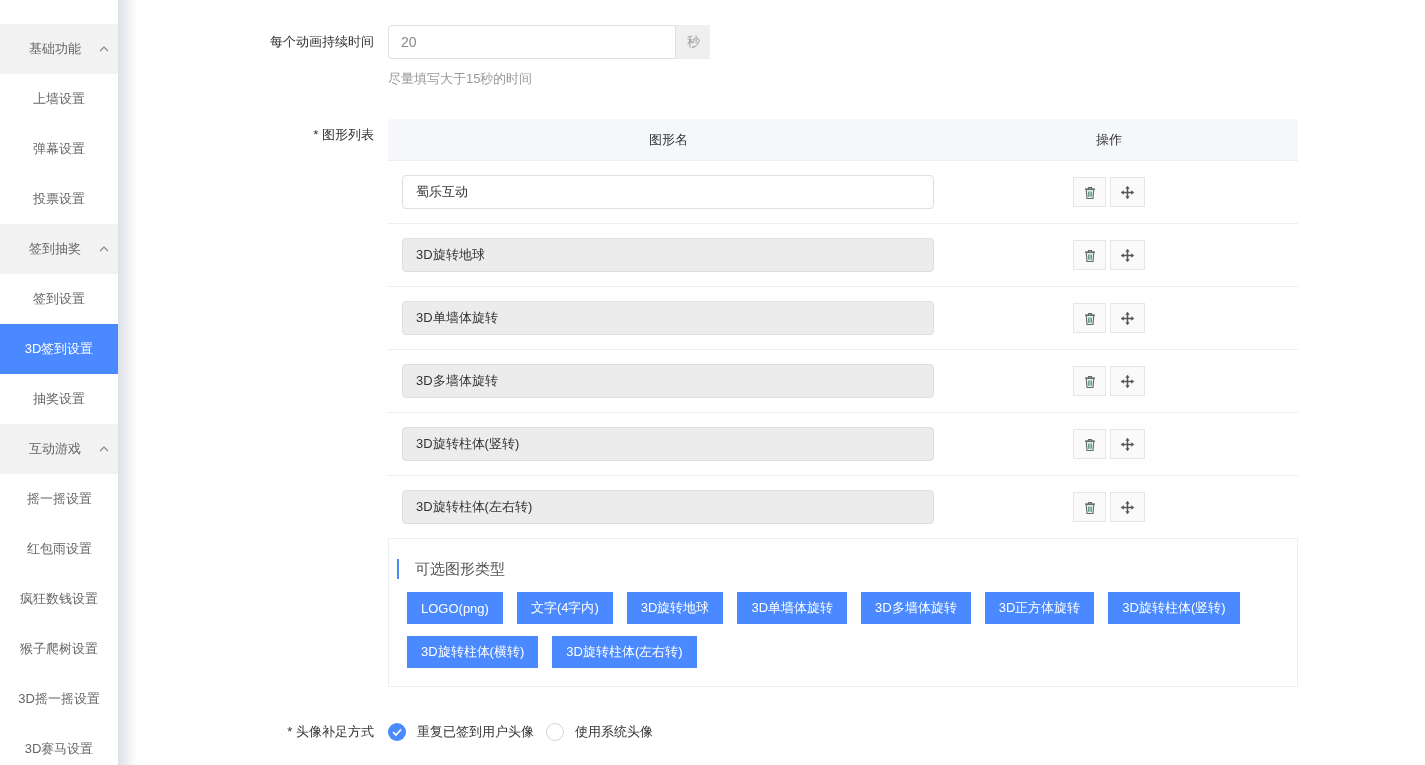  Describe the element at coordinates (59, 499) in the screenshot. I see `sidebar-item: 摇一摇设置` at that location.